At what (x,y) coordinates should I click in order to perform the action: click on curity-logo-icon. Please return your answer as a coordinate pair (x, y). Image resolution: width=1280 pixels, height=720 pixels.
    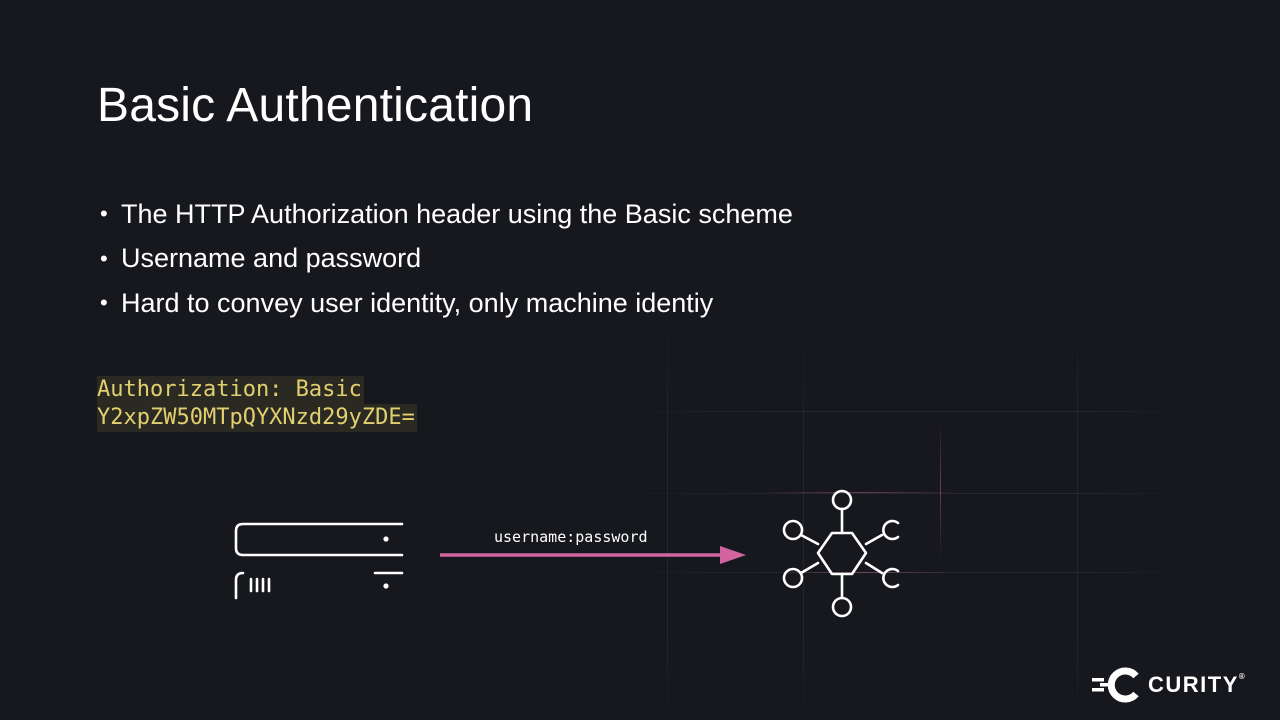
    Looking at the image, I should click on (1115, 685).